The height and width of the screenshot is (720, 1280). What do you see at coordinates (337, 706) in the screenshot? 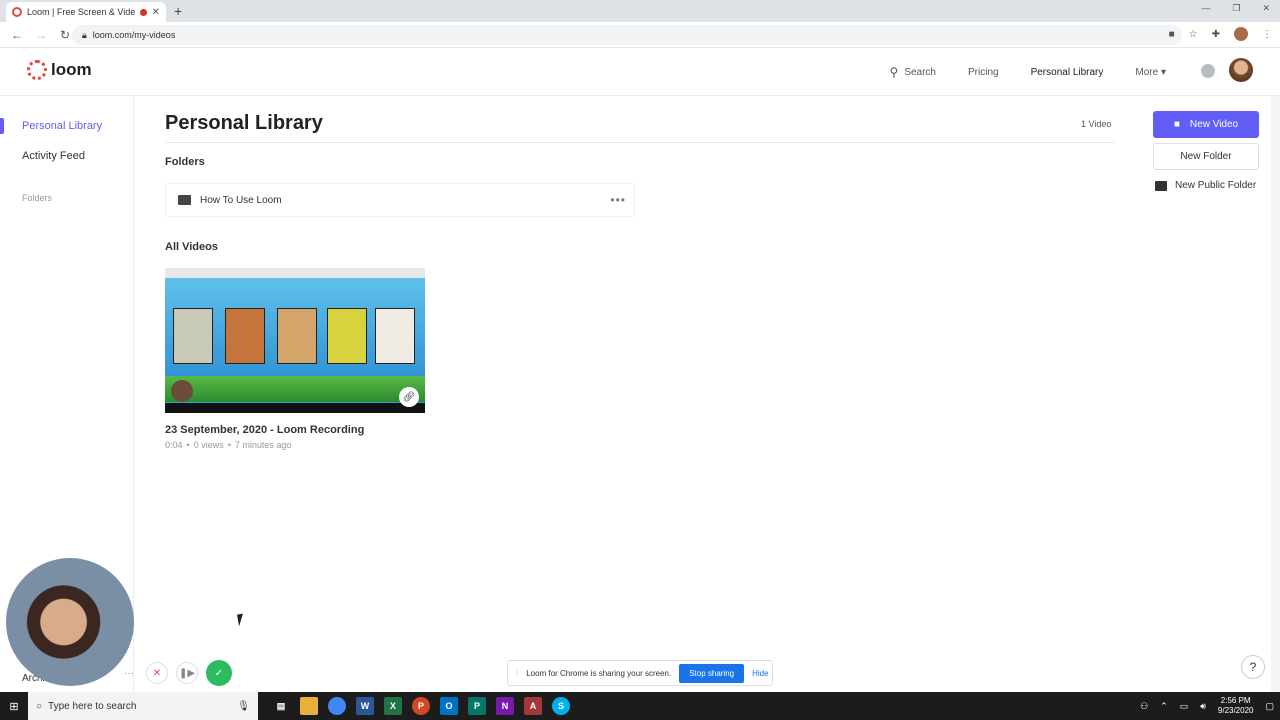
I see `chrome-icon` at bounding box center [337, 706].